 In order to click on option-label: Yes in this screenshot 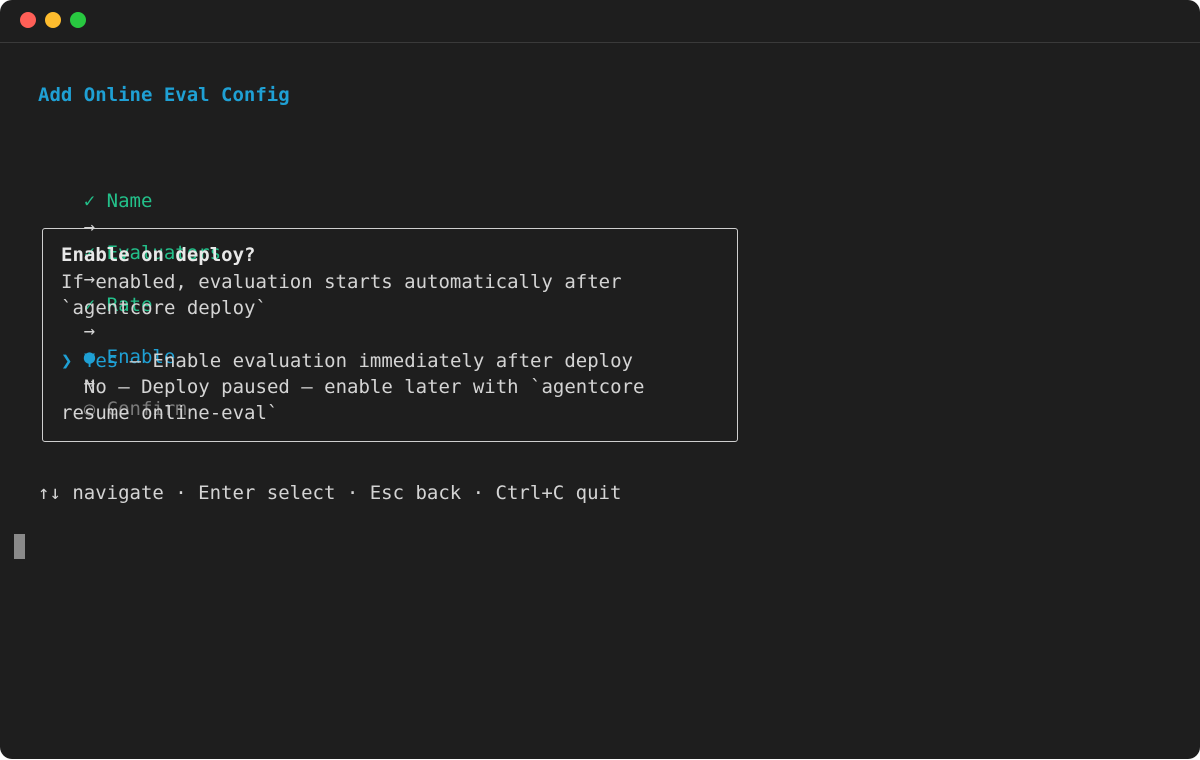, I will do `click(101, 361)`.